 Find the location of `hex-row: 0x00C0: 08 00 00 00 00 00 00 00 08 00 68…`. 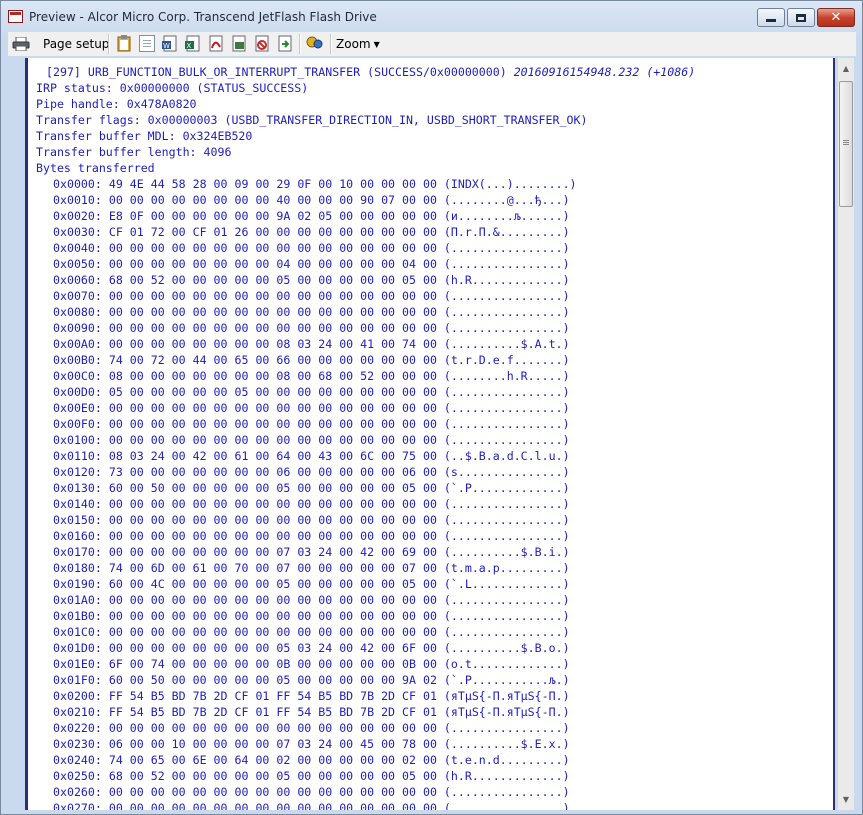

hex-row: 0x00C0: 08 00 00 00 00 00 00 00 08 00 68… is located at coordinates (311, 376).